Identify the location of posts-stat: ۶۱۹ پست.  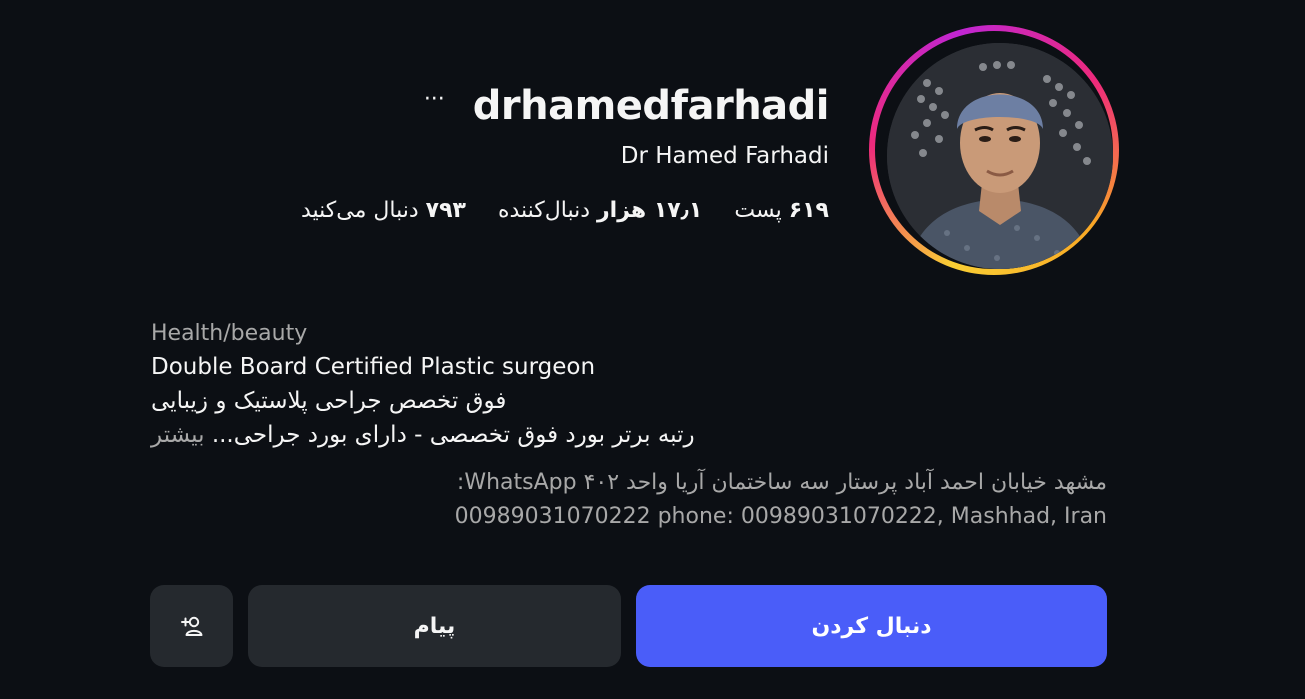
(781, 210).